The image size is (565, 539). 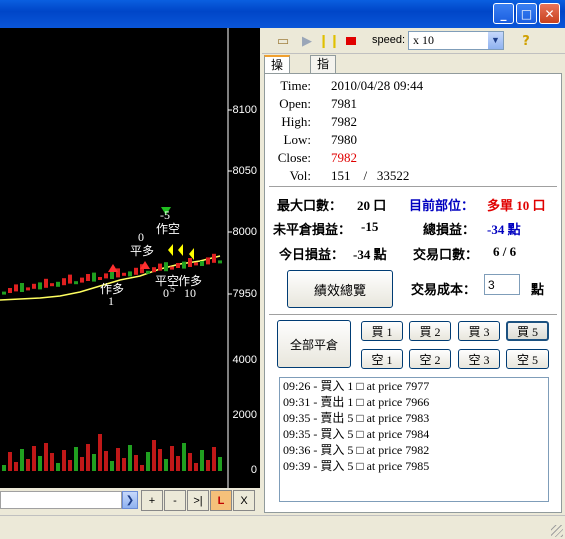 I want to click on value: 7981, so click(x=344, y=103).